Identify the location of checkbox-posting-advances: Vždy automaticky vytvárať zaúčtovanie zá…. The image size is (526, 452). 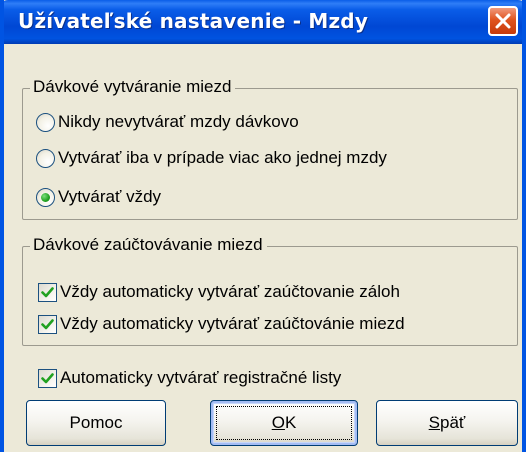
(219, 292).